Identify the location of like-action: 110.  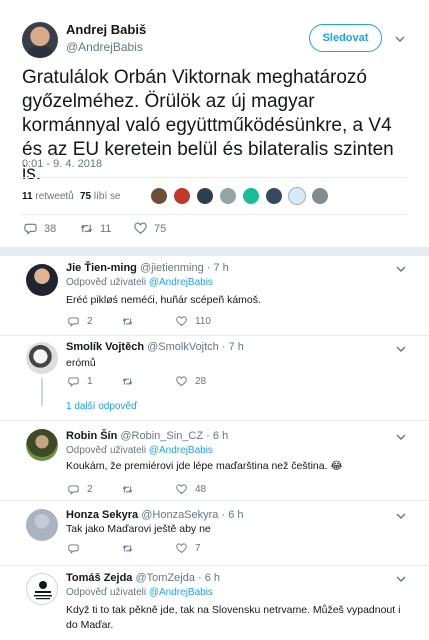
(193, 321).